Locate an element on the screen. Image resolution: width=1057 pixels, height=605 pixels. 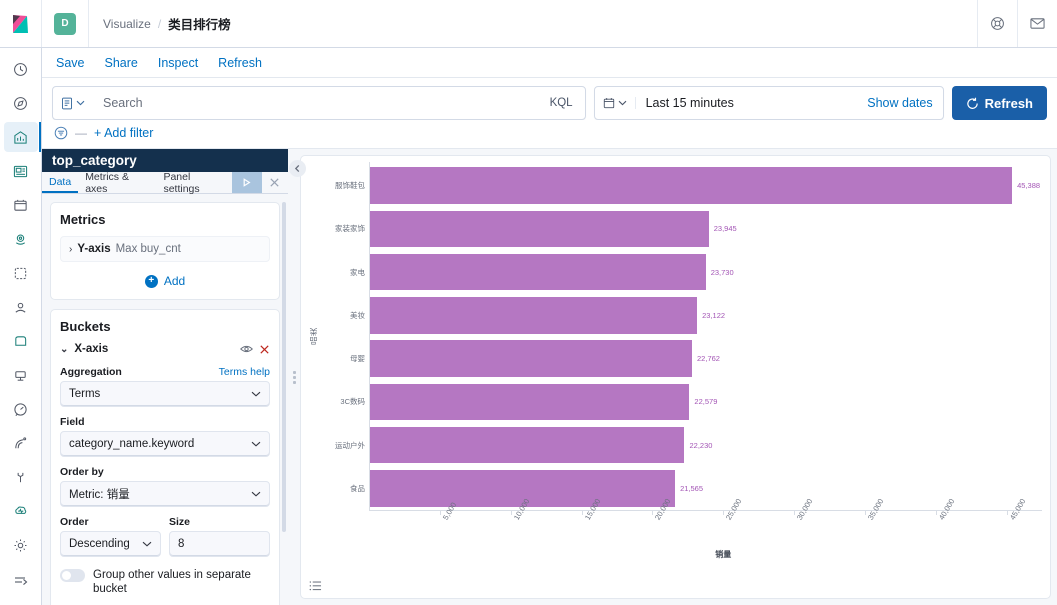
x-axis-tick: 35,000 is located at coordinates (874, 509).